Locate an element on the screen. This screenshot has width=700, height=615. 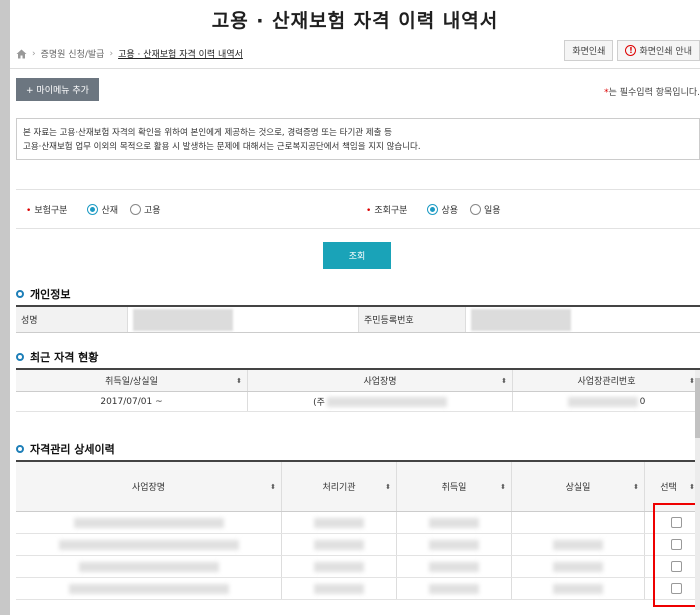
redacted-acquire is located at coordinates (454, 522).